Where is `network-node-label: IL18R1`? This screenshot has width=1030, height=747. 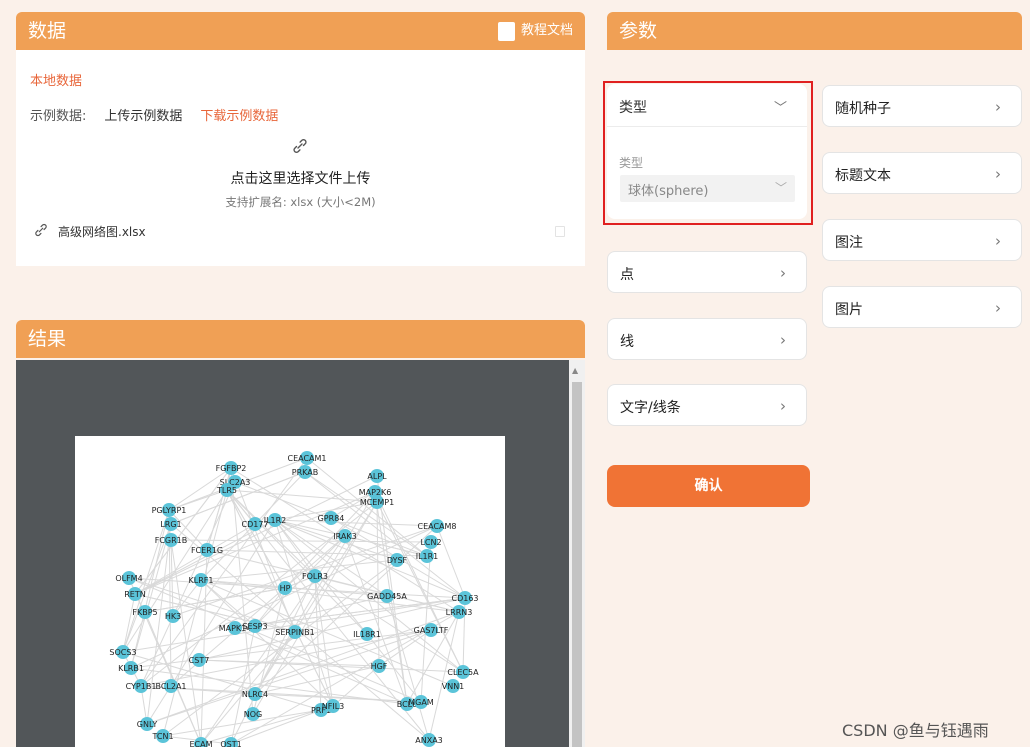 network-node-label: IL18R1 is located at coordinates (367, 634).